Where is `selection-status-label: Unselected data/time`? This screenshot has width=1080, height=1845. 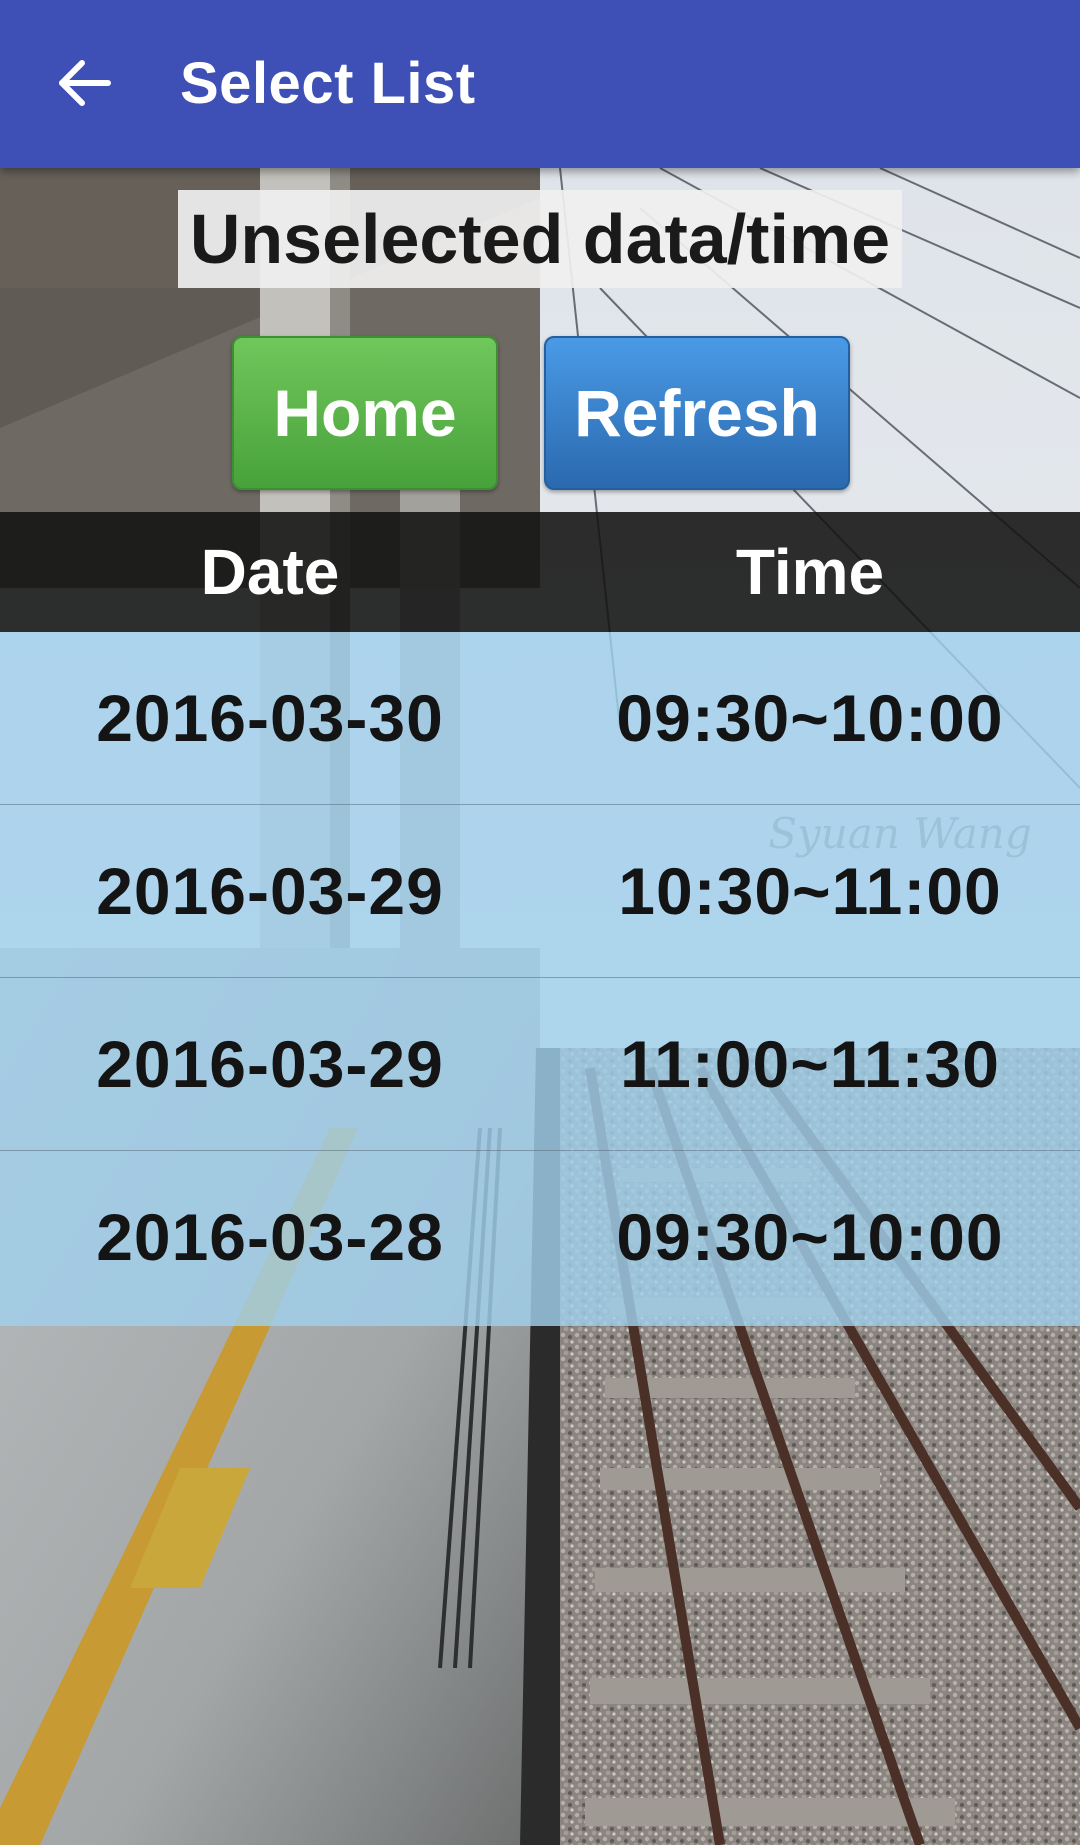
selection-status-label: Unselected data/time is located at coordinates (540, 239).